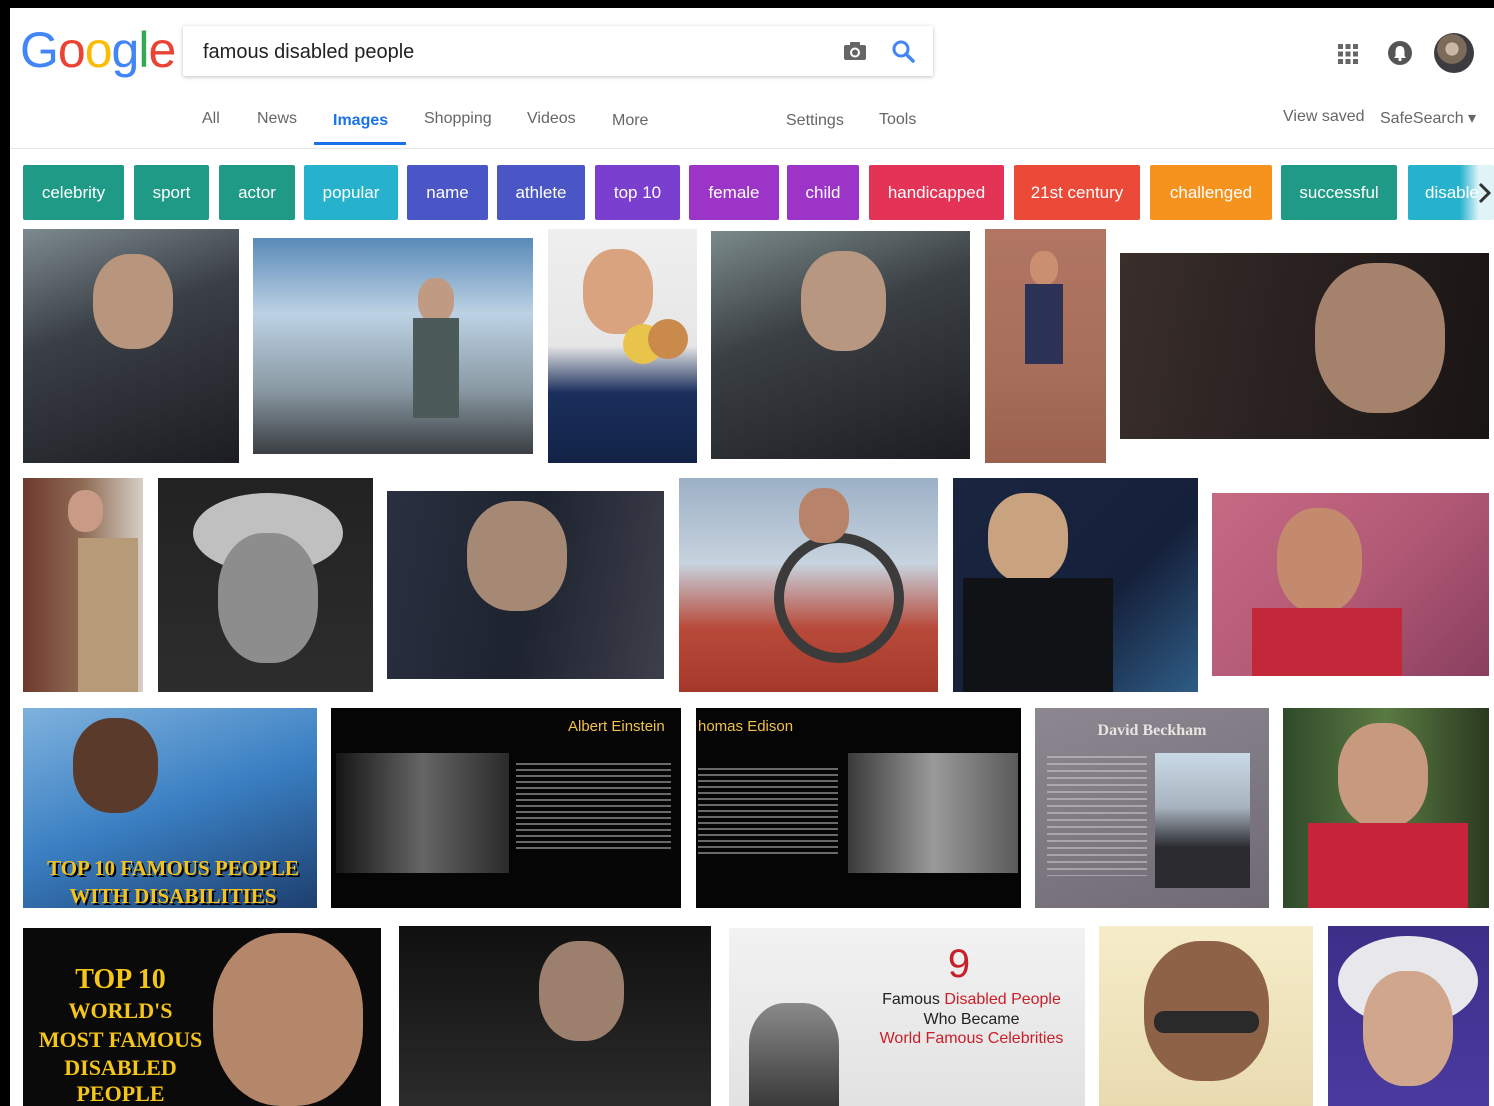 This screenshot has width=1494, height=1106. I want to click on chip-sport: sport, so click(171, 192).